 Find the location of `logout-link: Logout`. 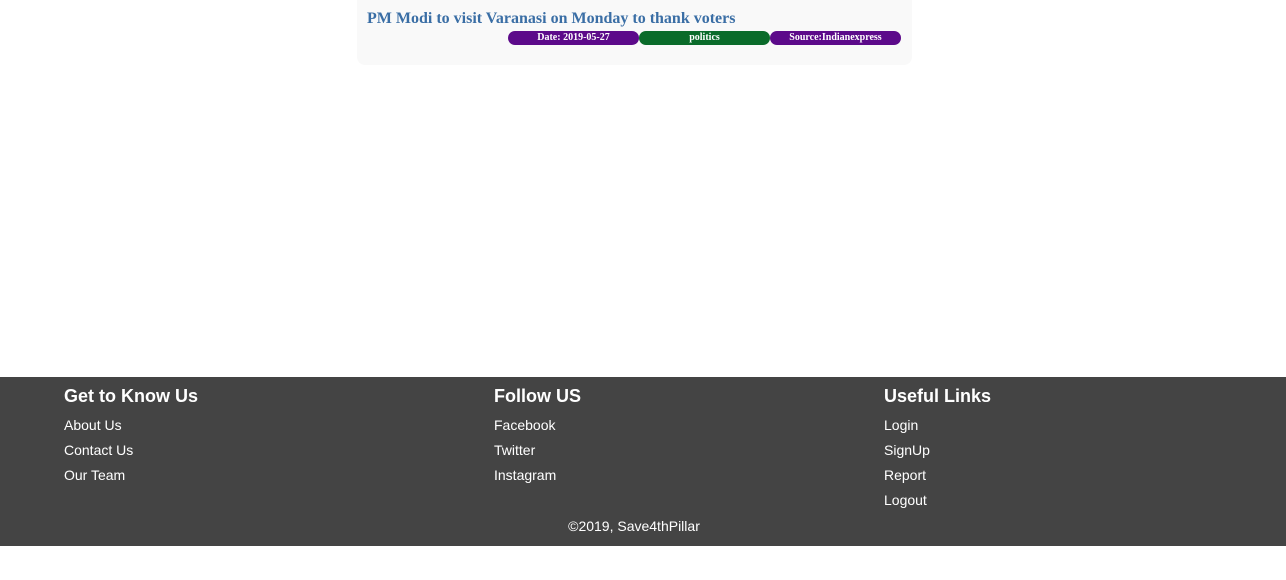

logout-link: Logout is located at coordinates (905, 500).